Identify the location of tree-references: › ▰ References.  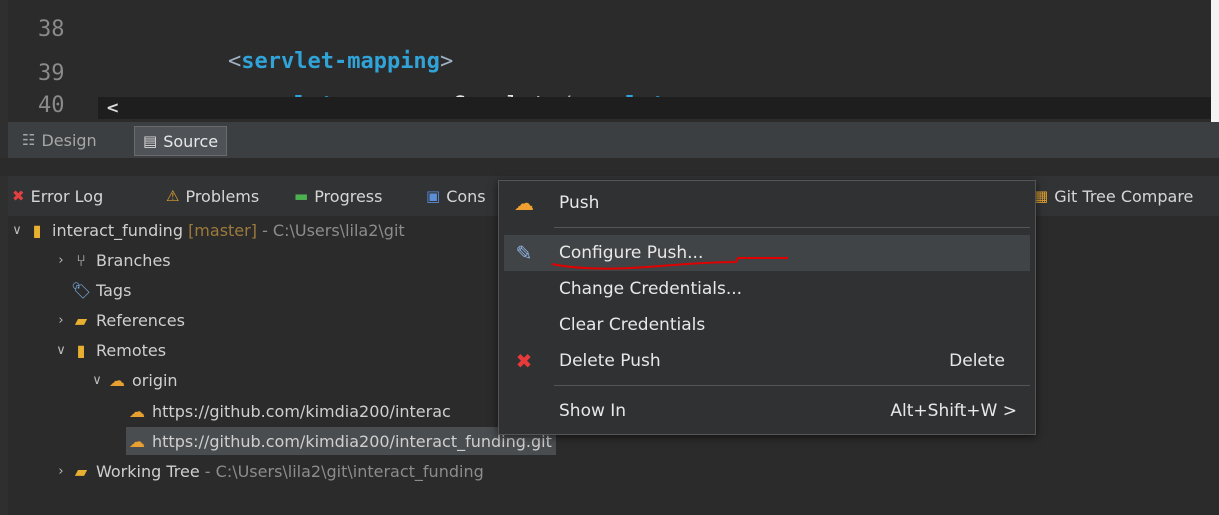
(118, 320).